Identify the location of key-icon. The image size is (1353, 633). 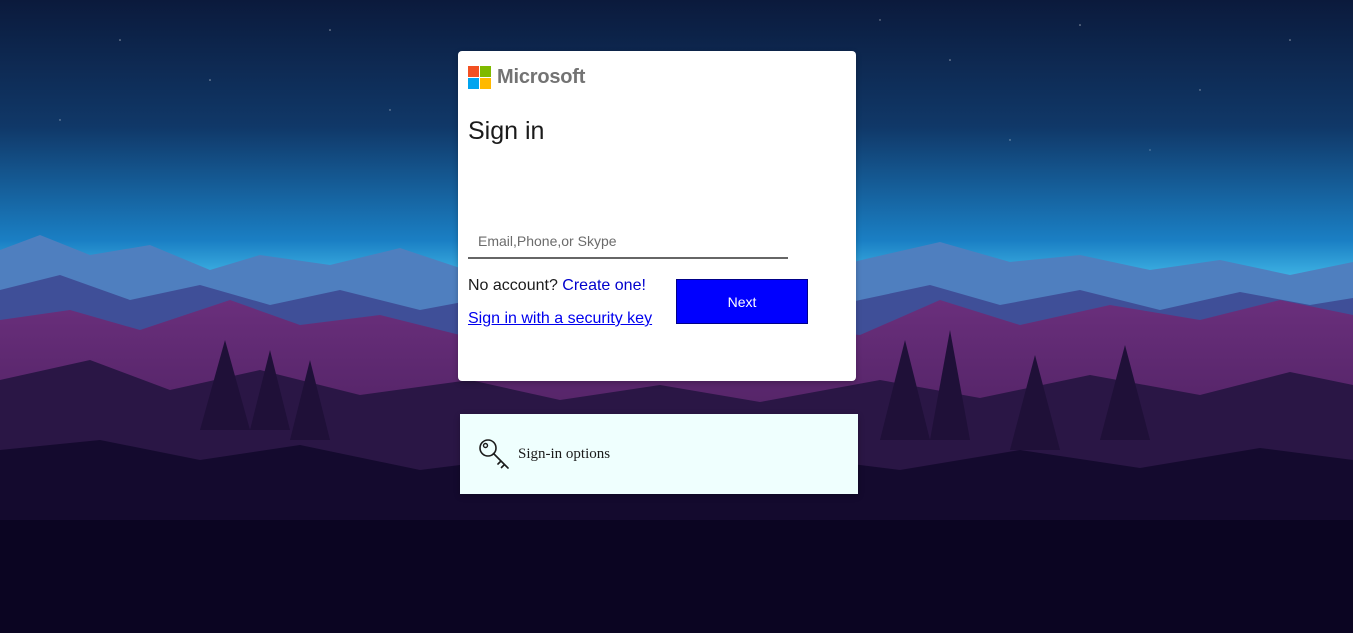
(494, 454).